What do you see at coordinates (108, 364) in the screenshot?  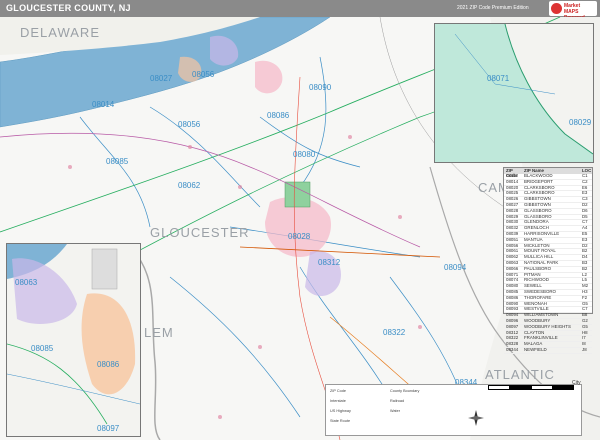 I see `zip-label-08086-inset: 08086` at bounding box center [108, 364].